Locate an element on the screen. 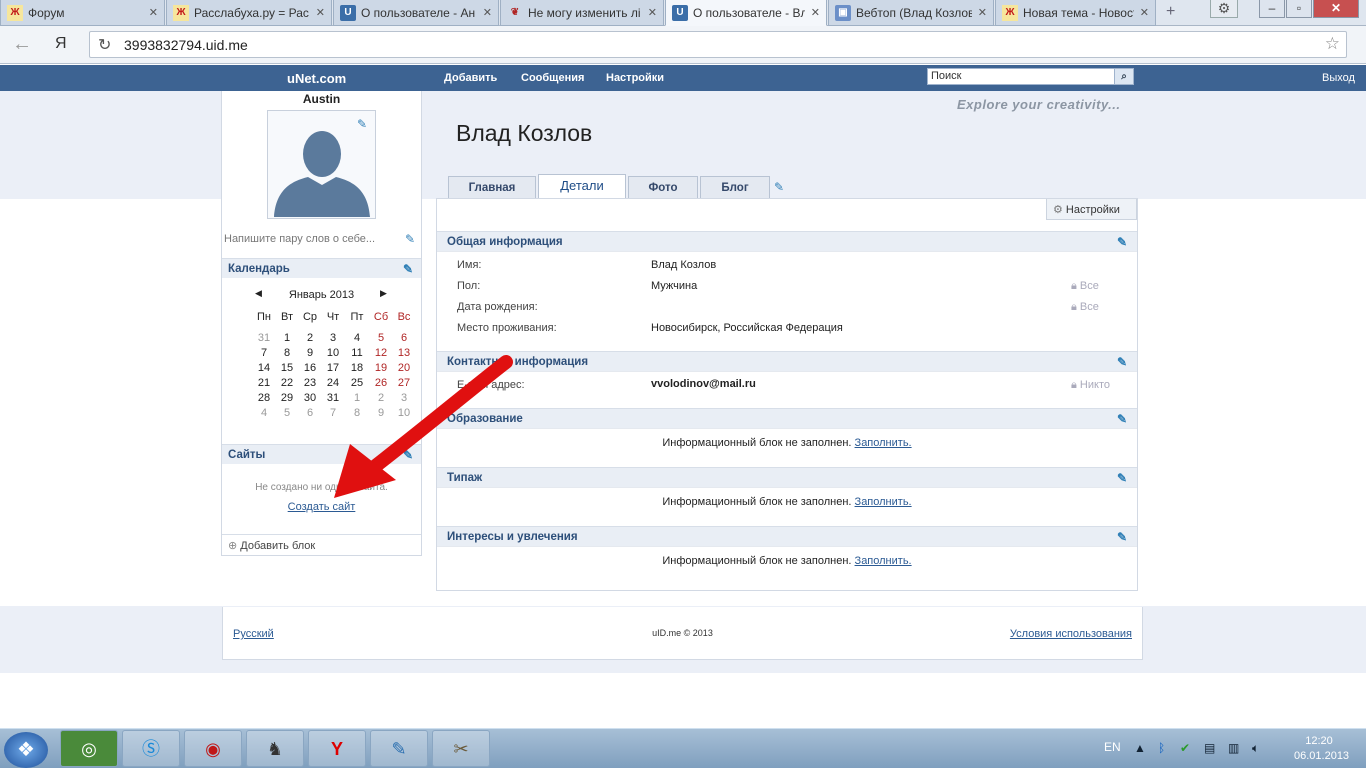 The width and height of the screenshot is (1366, 769). new-tab-button: + is located at coordinates (1170, 12).